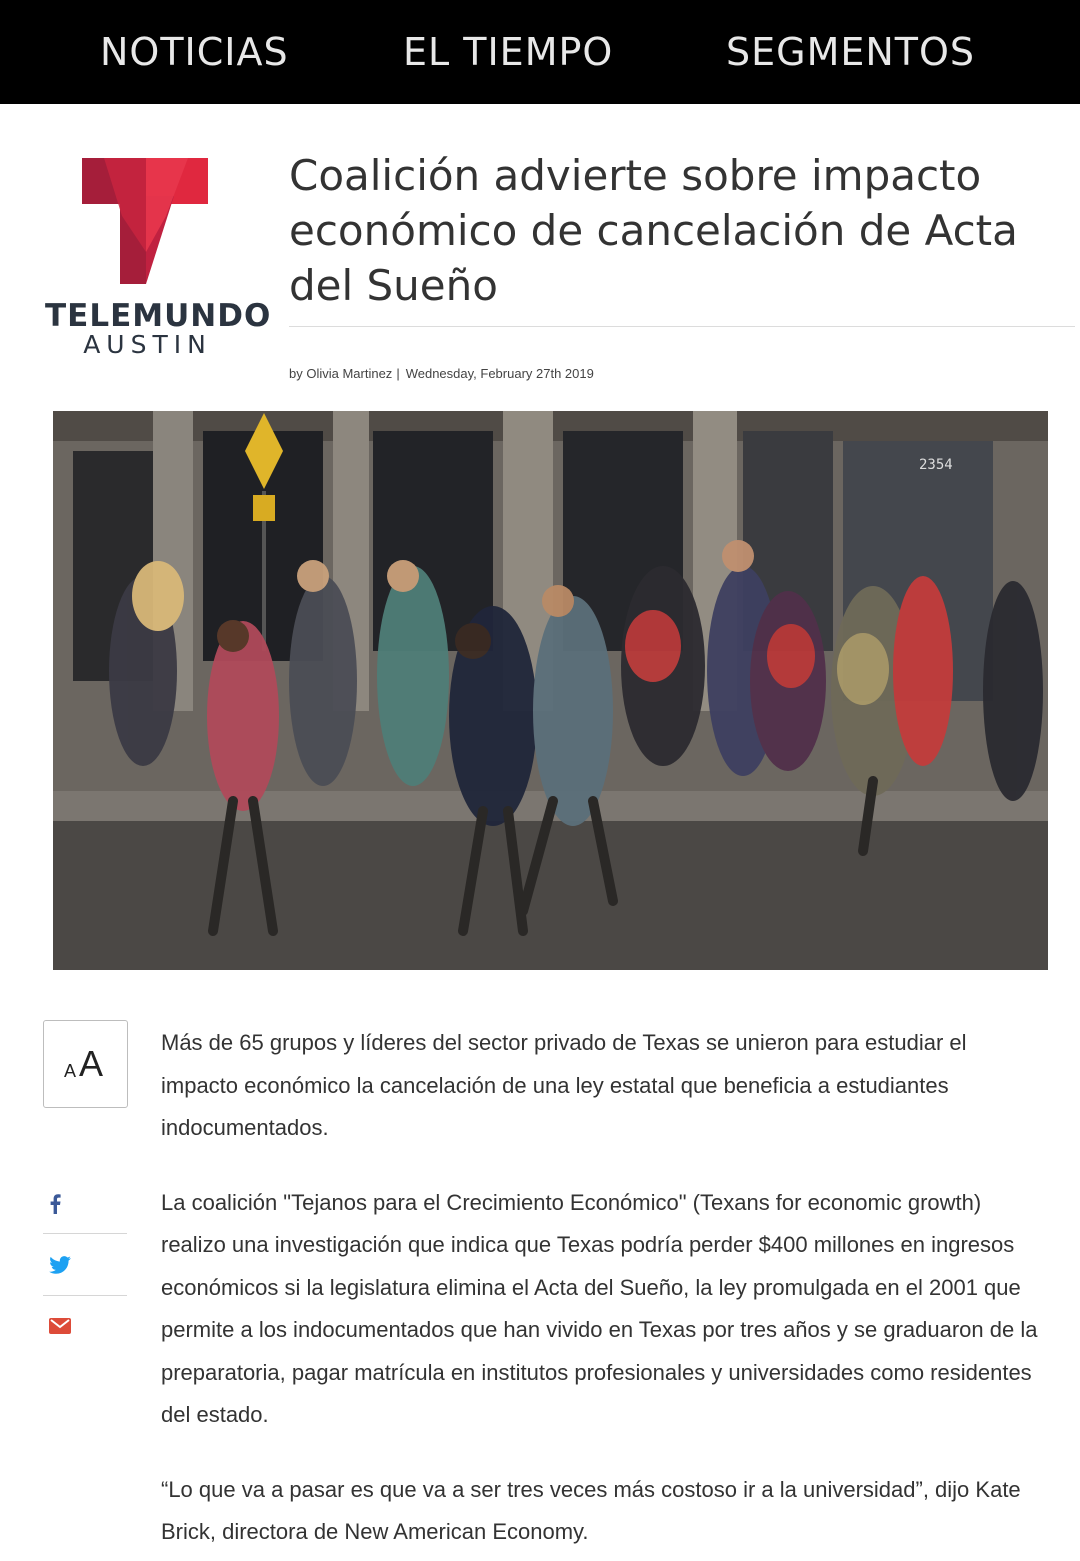  What do you see at coordinates (85, 1265) in the screenshot?
I see `share-twitter-button` at bounding box center [85, 1265].